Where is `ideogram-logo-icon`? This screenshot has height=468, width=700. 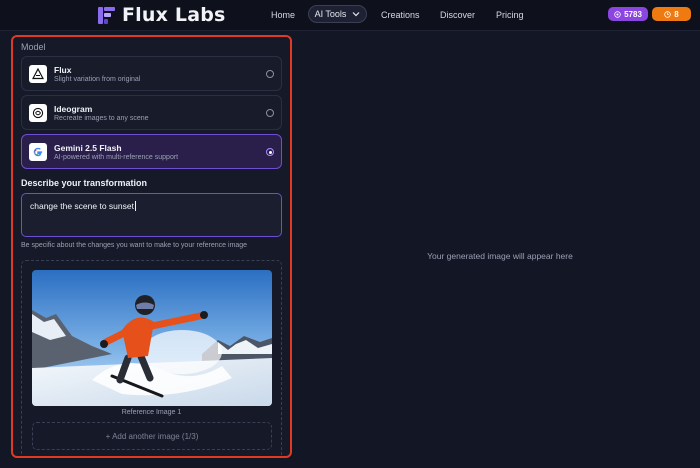 ideogram-logo-icon is located at coordinates (38, 113).